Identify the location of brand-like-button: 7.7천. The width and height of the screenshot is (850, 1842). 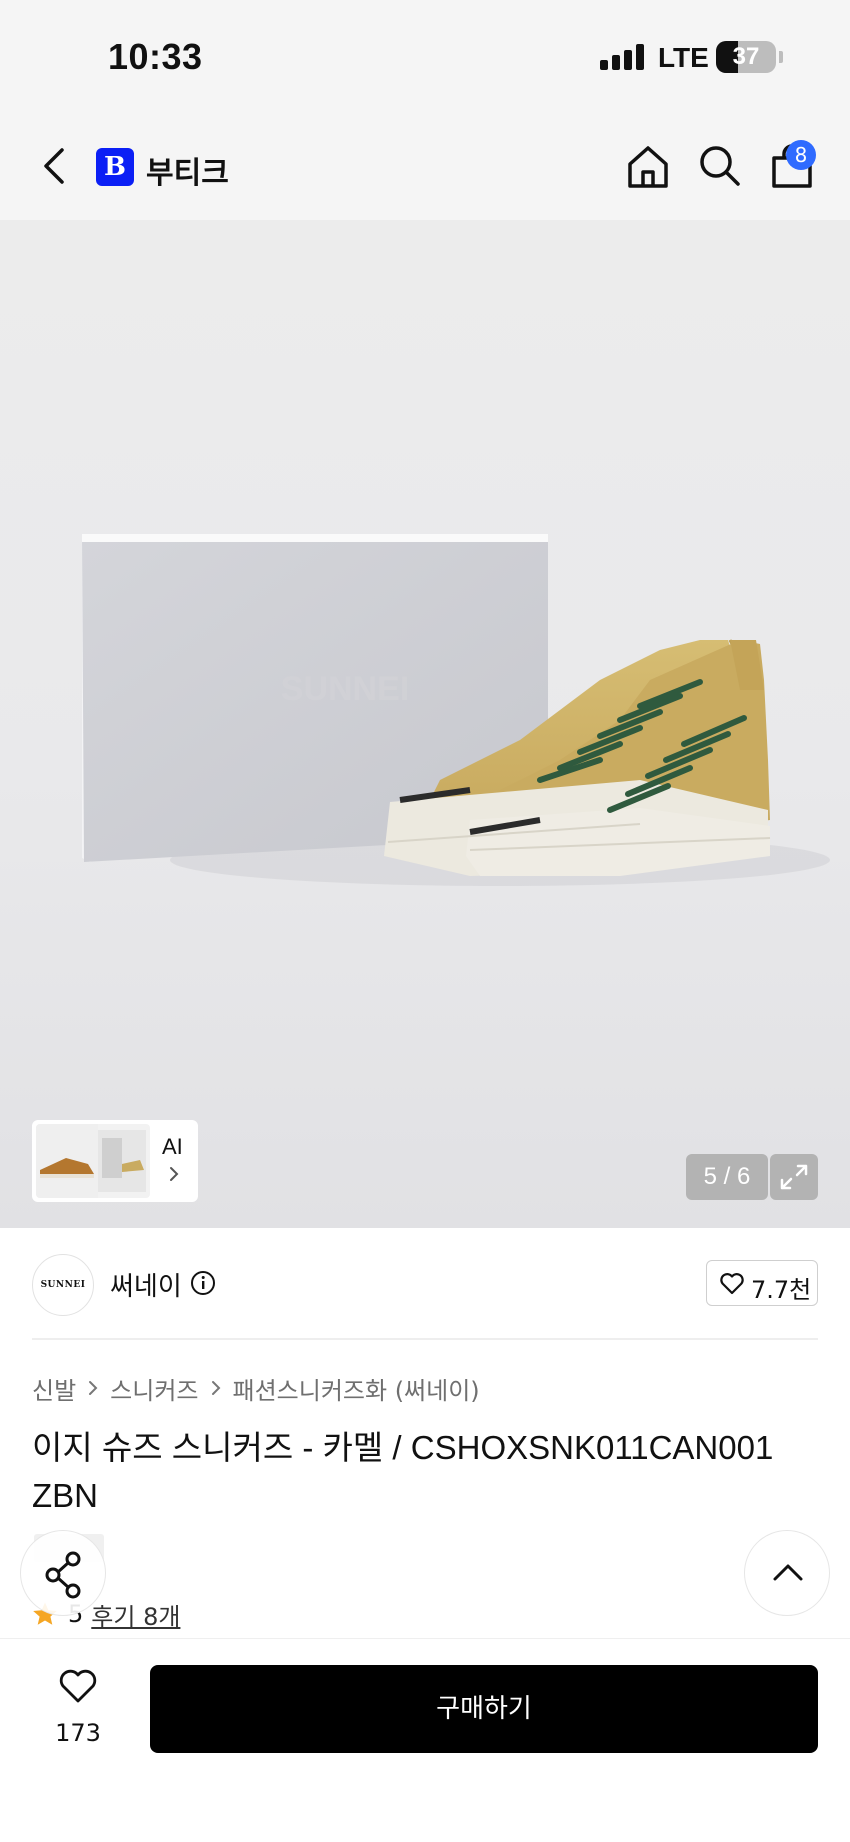
(762, 1283).